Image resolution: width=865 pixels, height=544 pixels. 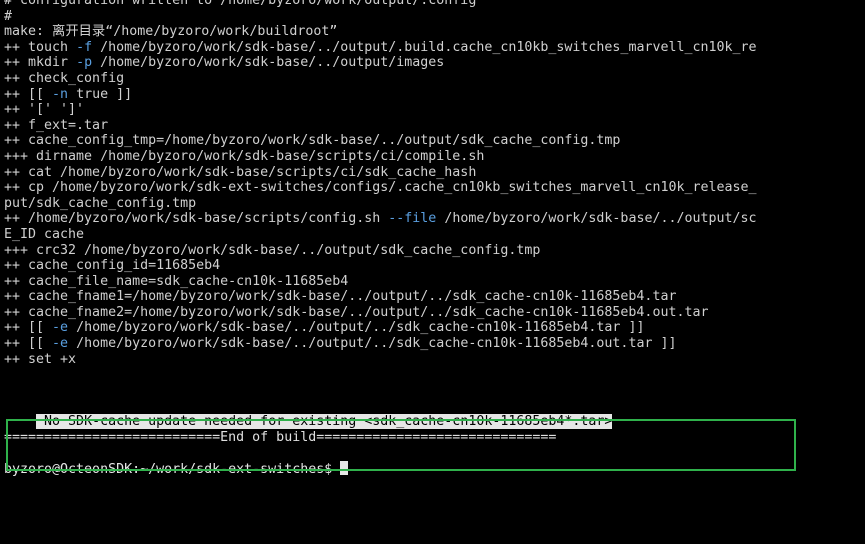 I want to click on terminal-text: ++ touch, so click(x=40, y=47).